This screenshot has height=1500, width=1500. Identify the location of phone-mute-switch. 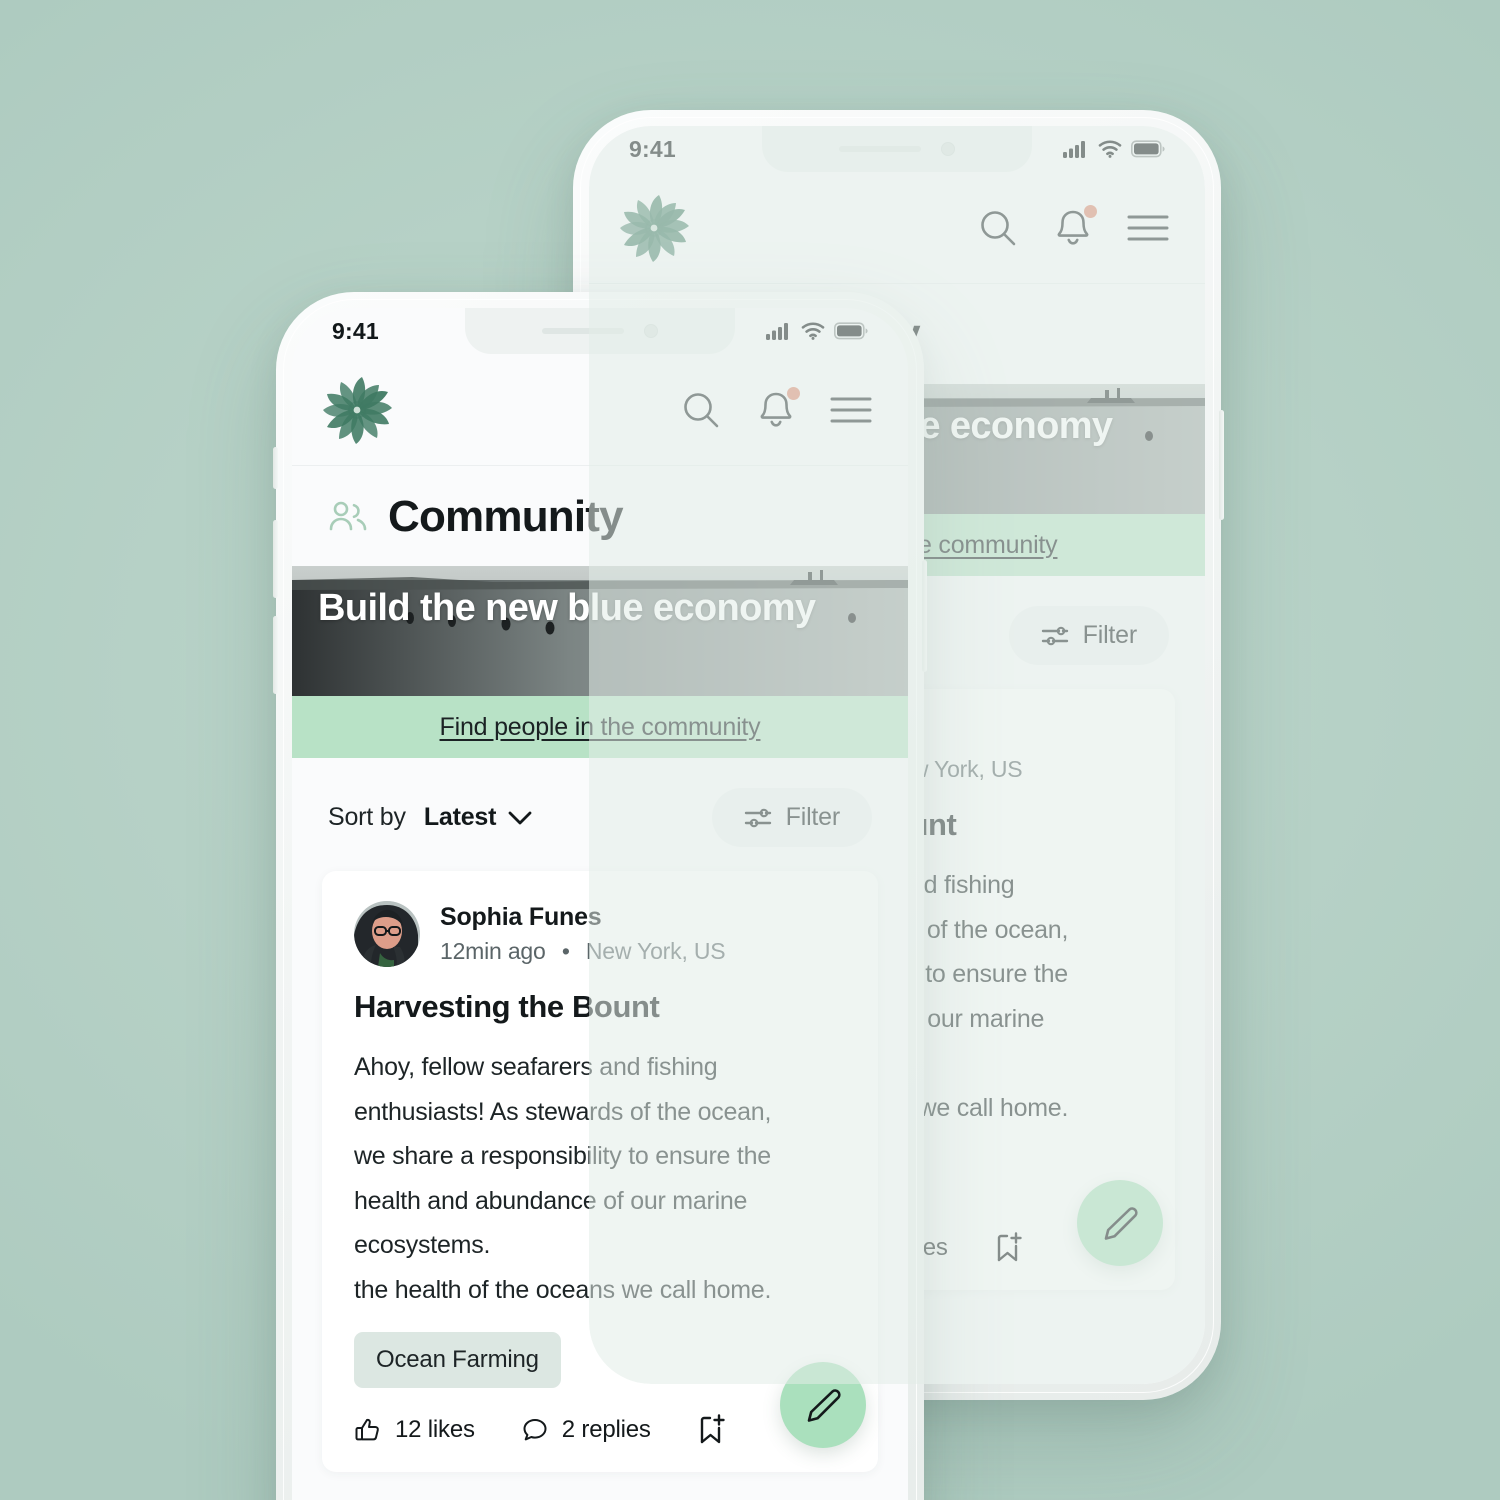
(275, 468).